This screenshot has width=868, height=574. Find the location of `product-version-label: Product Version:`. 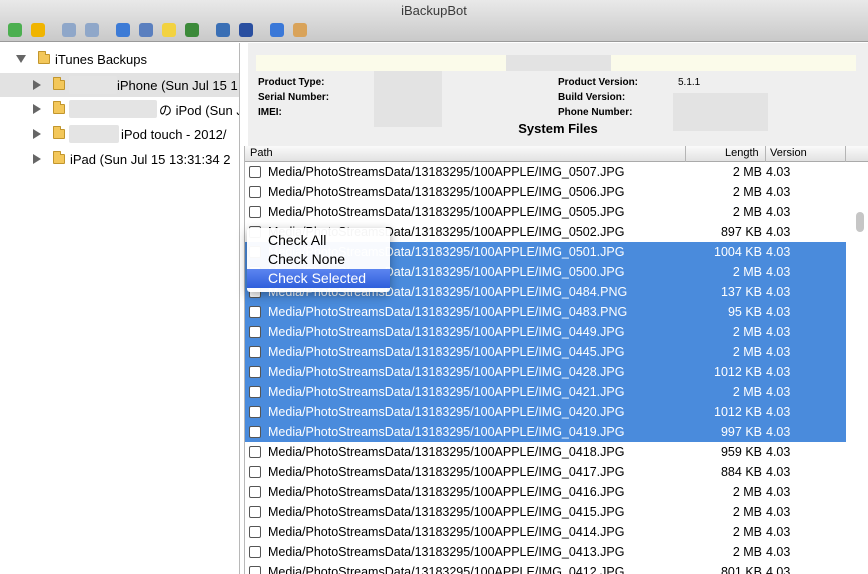

product-version-label: Product Version: is located at coordinates (598, 82).